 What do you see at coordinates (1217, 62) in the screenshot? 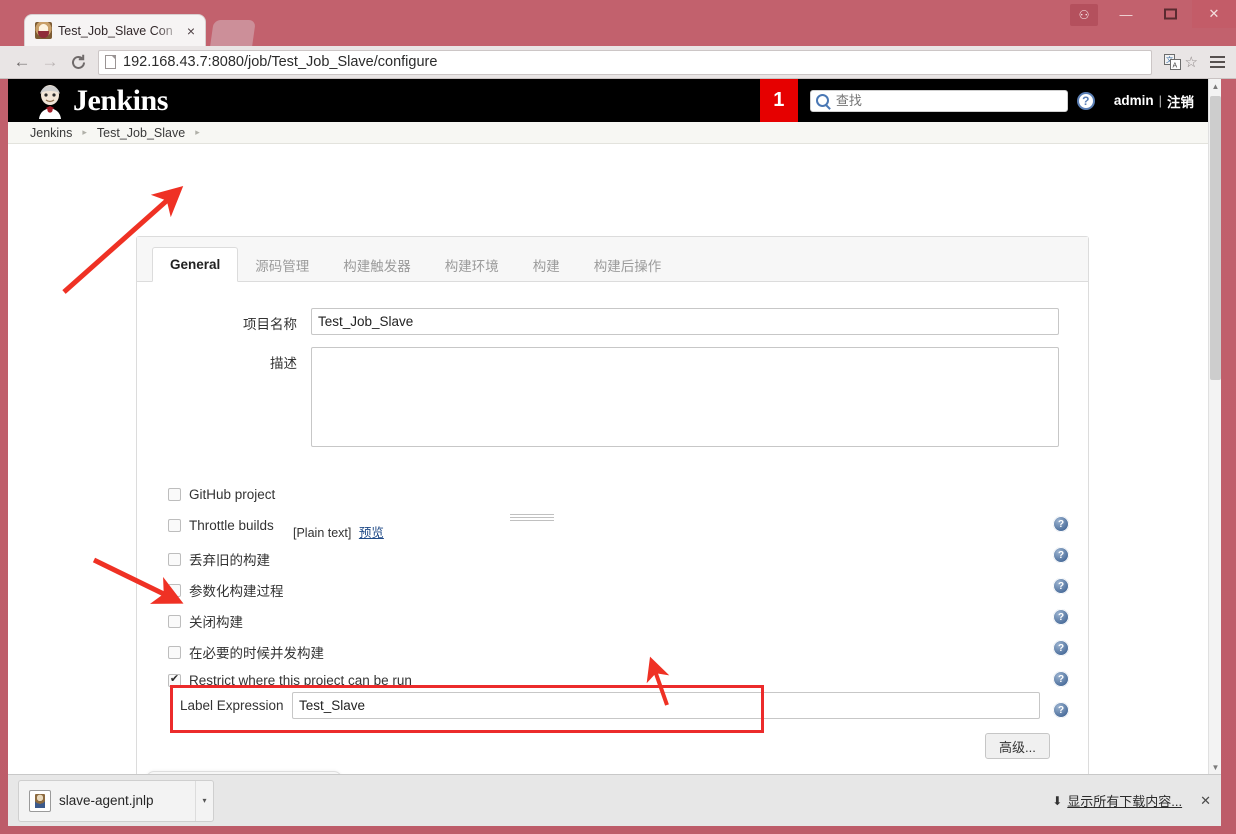
I see `browser-menu-icon` at bounding box center [1217, 62].